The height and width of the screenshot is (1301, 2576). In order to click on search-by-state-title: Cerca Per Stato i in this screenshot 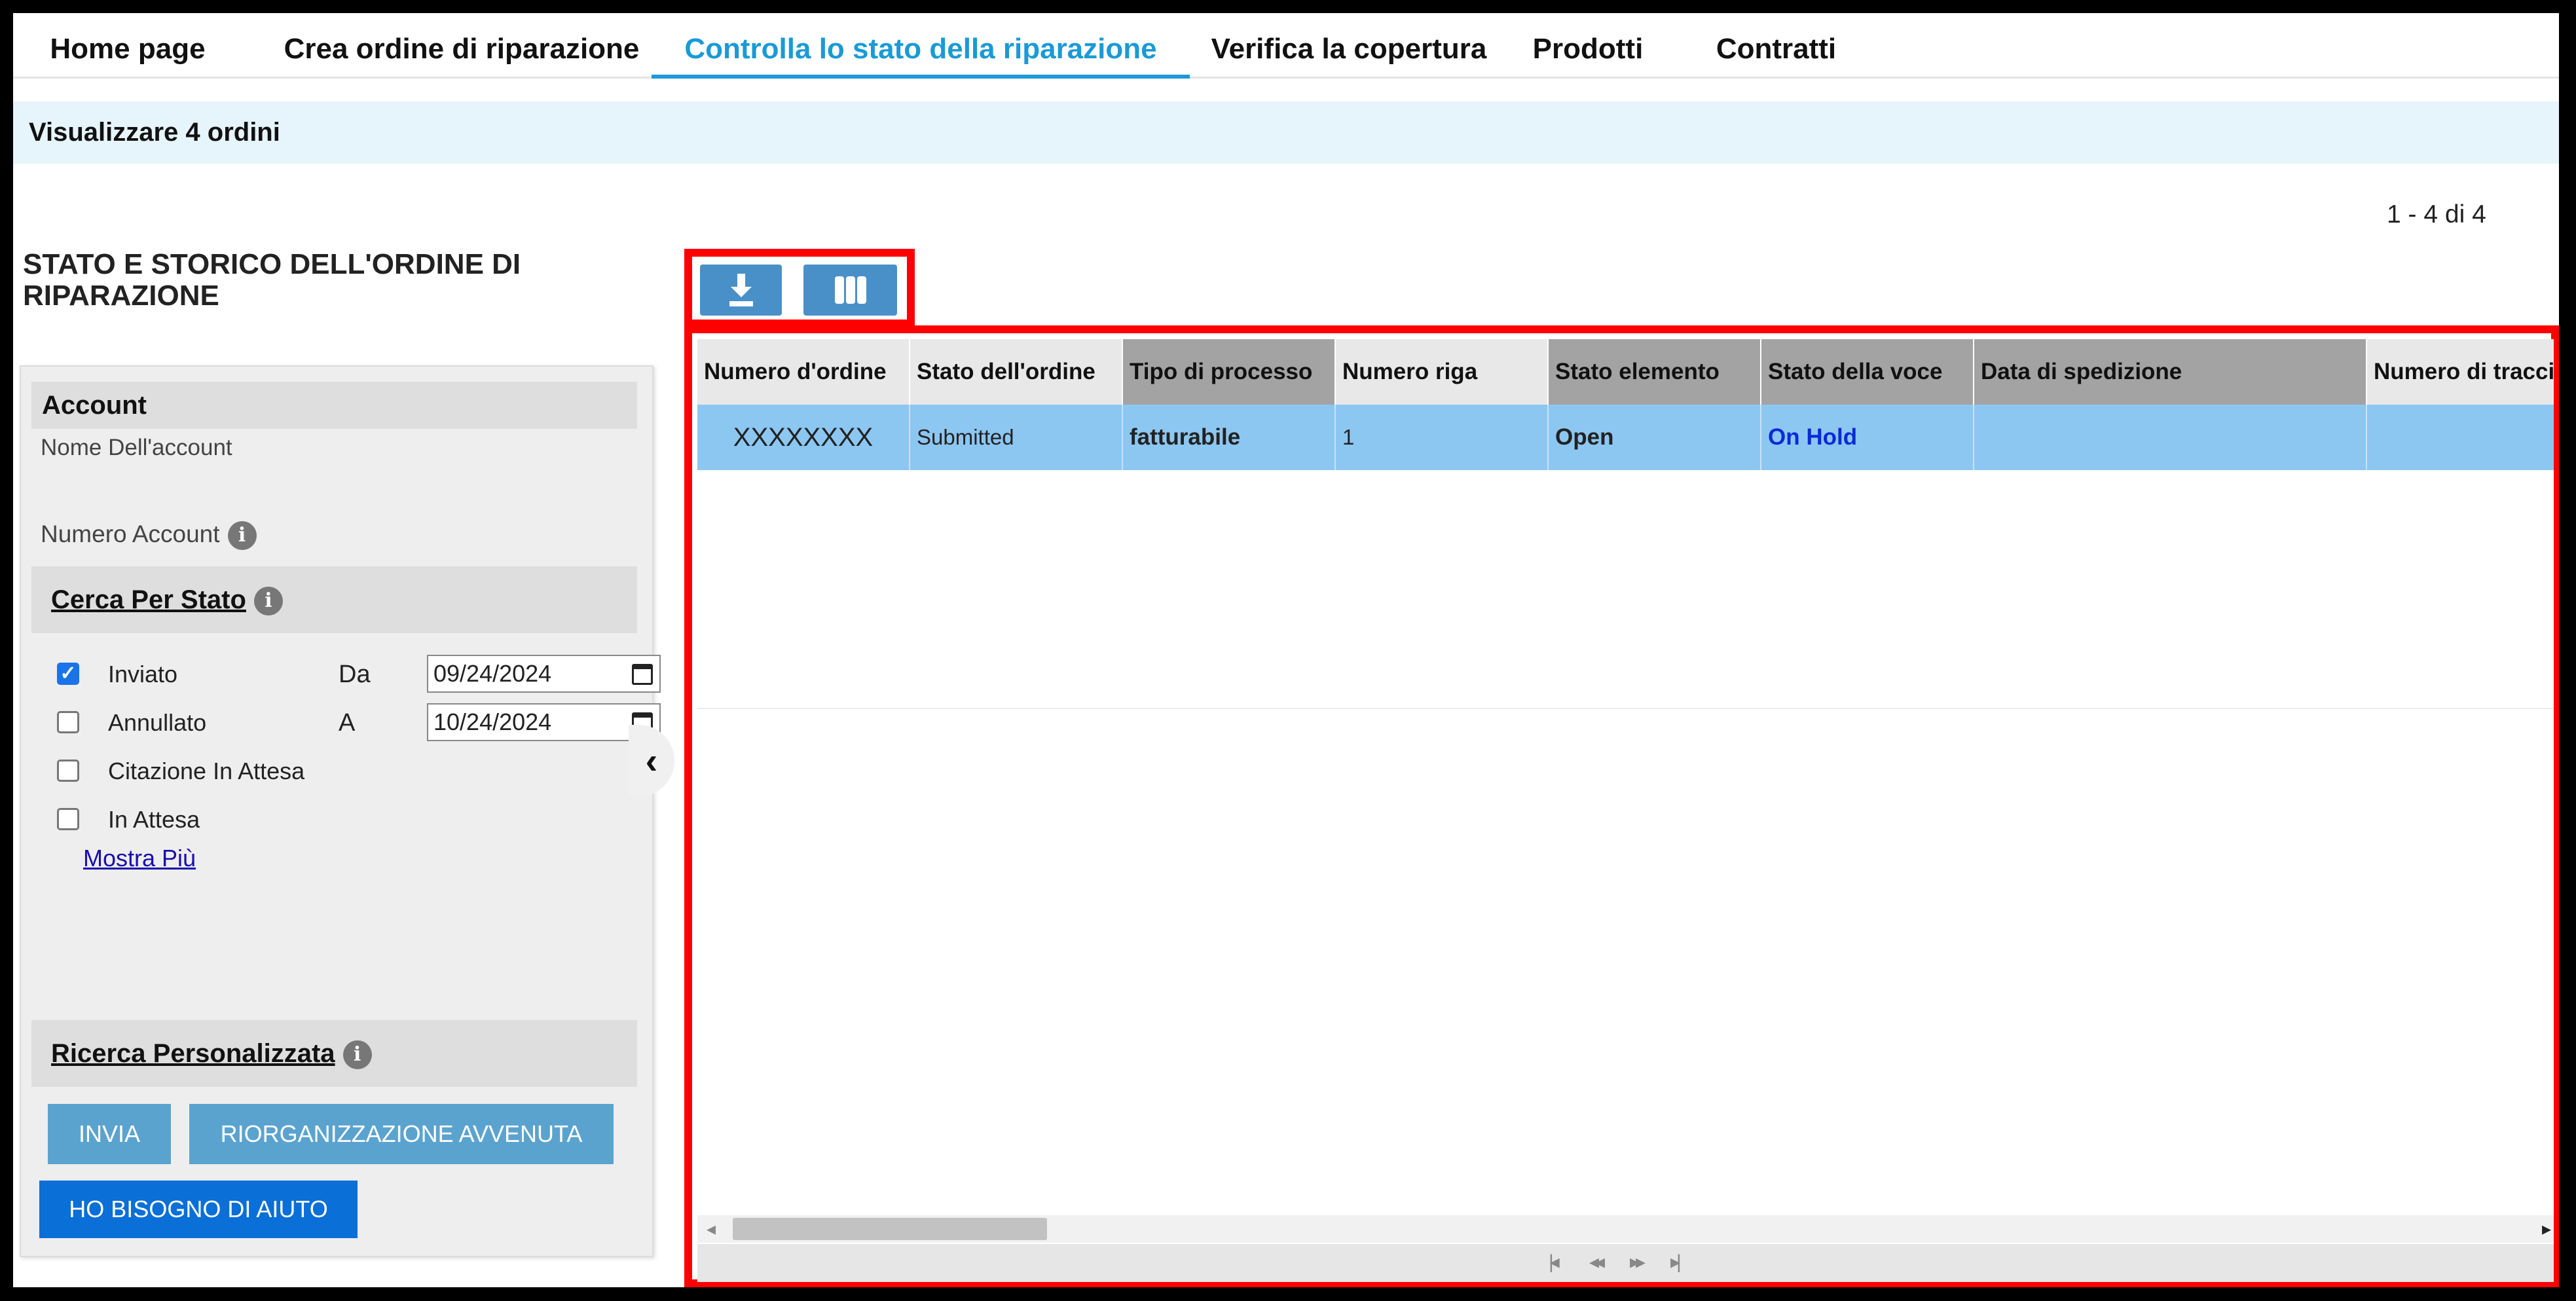, I will do `click(167, 600)`.